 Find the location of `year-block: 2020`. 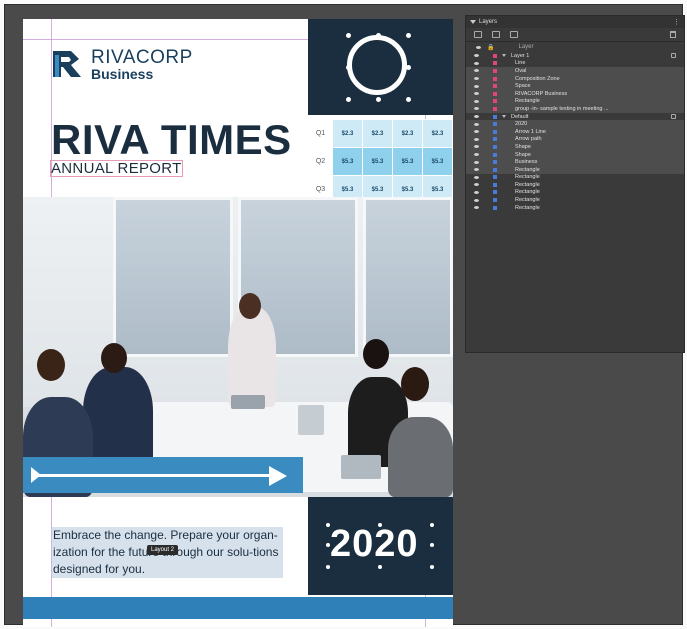

year-block: 2020 is located at coordinates (380, 546).